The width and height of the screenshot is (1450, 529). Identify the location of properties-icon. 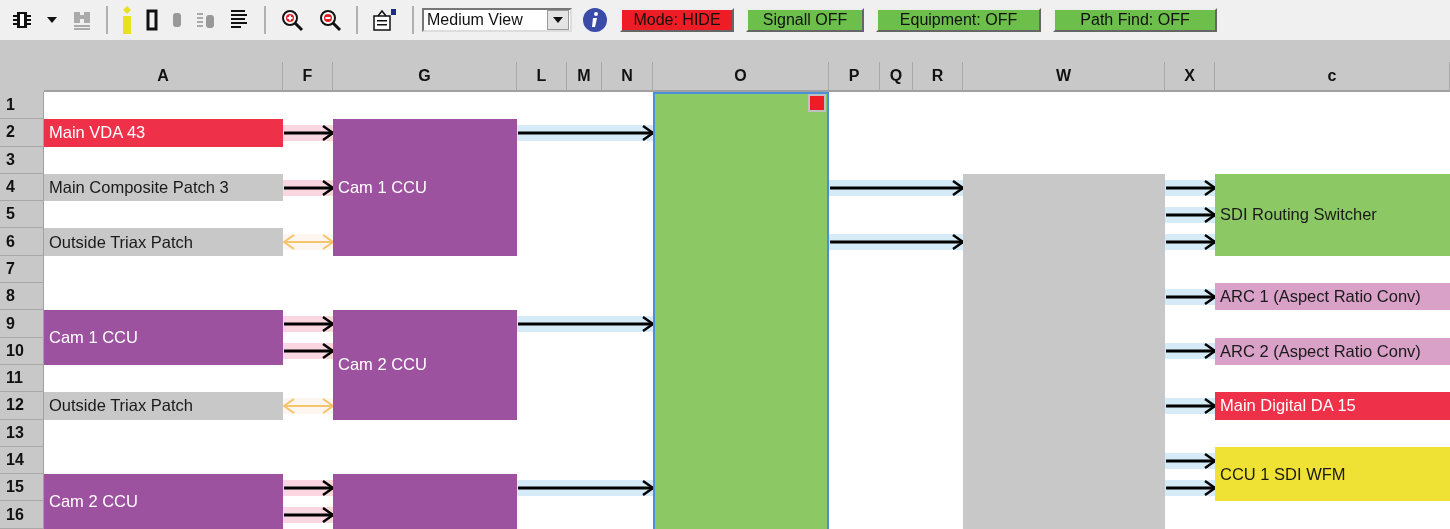
(385, 20).